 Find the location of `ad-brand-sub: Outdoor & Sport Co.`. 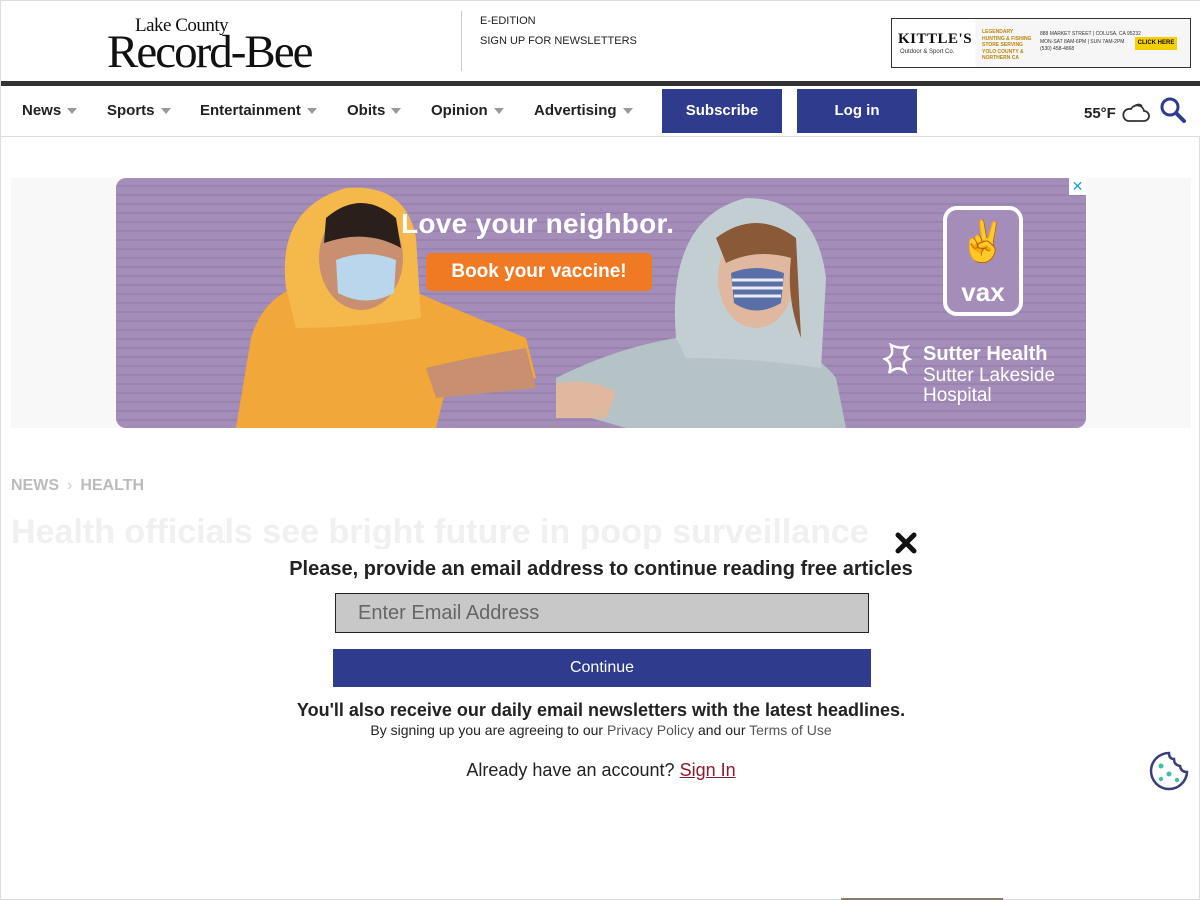

ad-brand-sub: Outdoor & Sport Co. is located at coordinates (927, 52).